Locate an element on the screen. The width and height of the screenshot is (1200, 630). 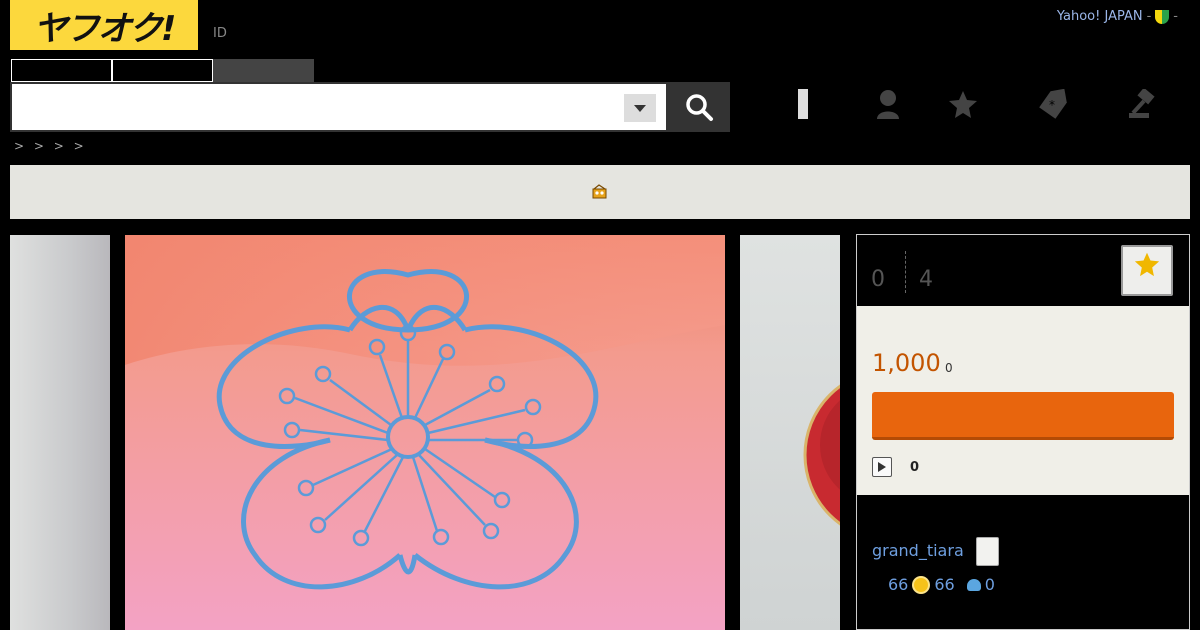
bid-count: 0 is located at coordinates (878, 279).